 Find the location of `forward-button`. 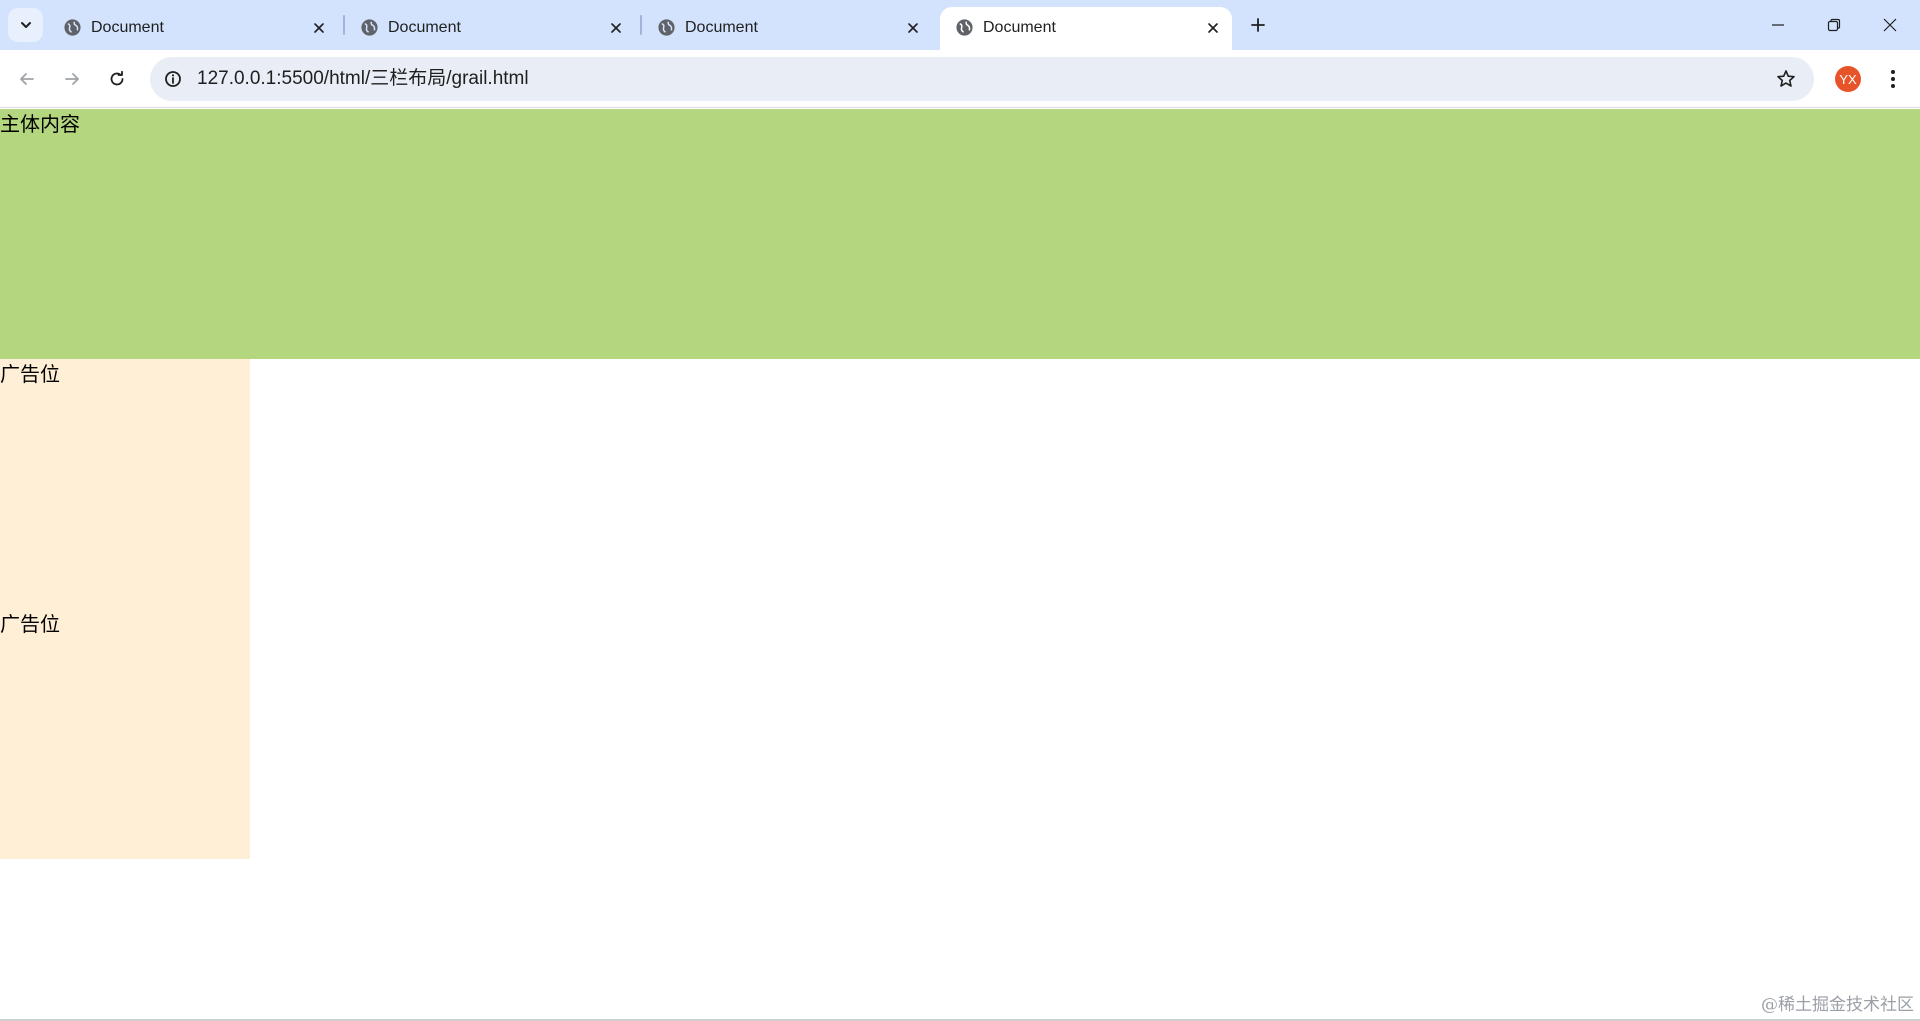

forward-button is located at coordinates (72, 79).